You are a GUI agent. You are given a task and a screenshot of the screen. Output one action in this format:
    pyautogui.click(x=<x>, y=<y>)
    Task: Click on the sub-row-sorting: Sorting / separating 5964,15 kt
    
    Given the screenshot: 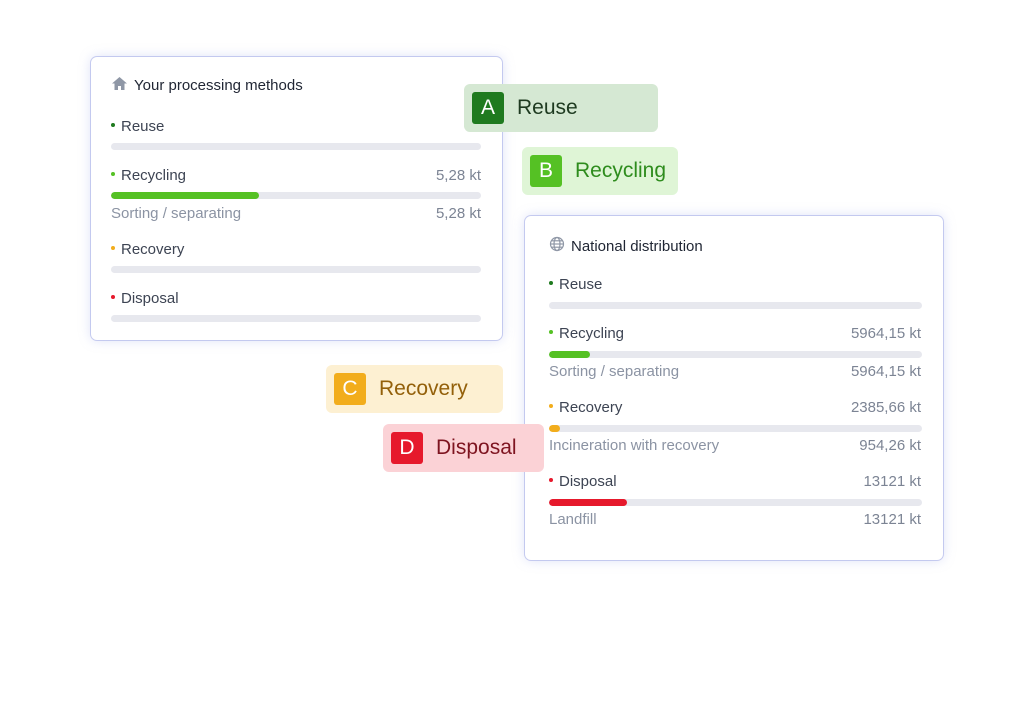 What is the action you would take?
    pyautogui.click(x=735, y=373)
    